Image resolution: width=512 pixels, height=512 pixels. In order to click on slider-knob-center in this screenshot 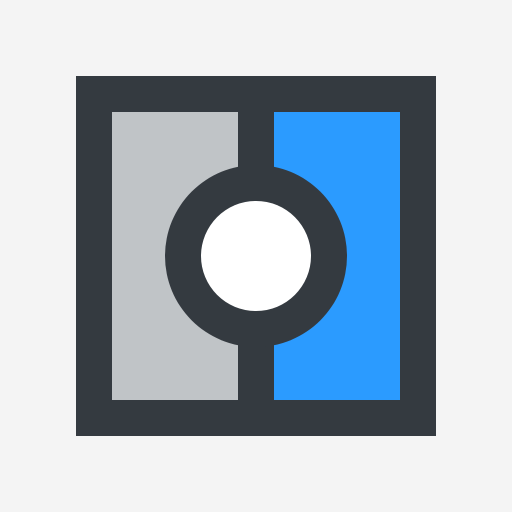, I will do `click(256, 256)`.